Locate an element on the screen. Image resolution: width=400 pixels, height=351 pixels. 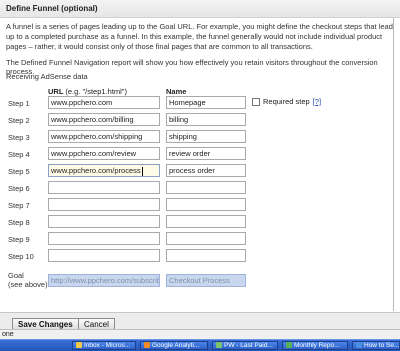
url-column-header: URL (e.g. "/step1.html") is located at coordinates (87, 91).